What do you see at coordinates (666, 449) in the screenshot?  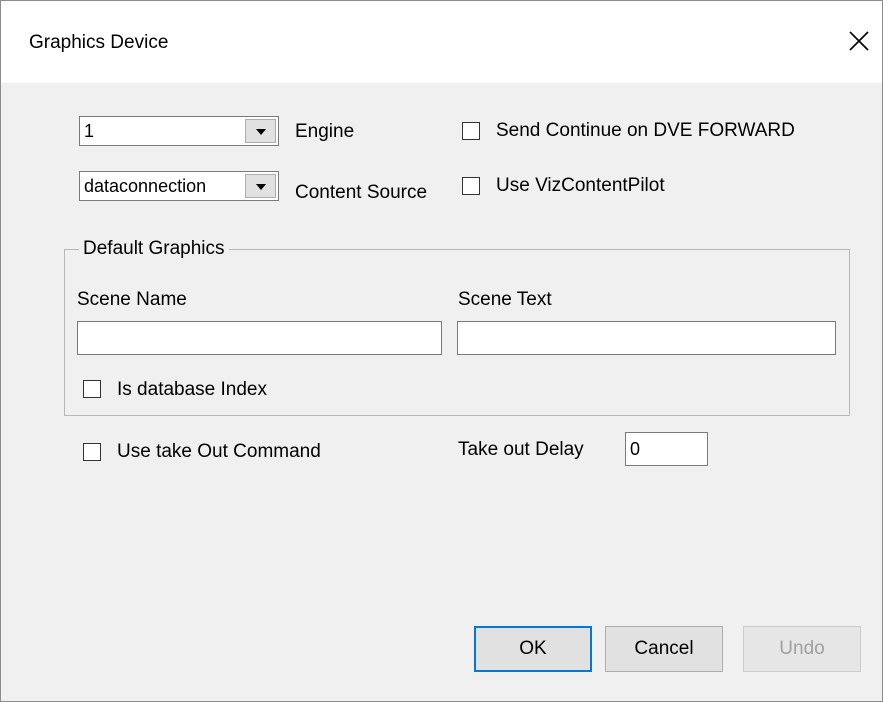 I see `take-out-delay-input` at bounding box center [666, 449].